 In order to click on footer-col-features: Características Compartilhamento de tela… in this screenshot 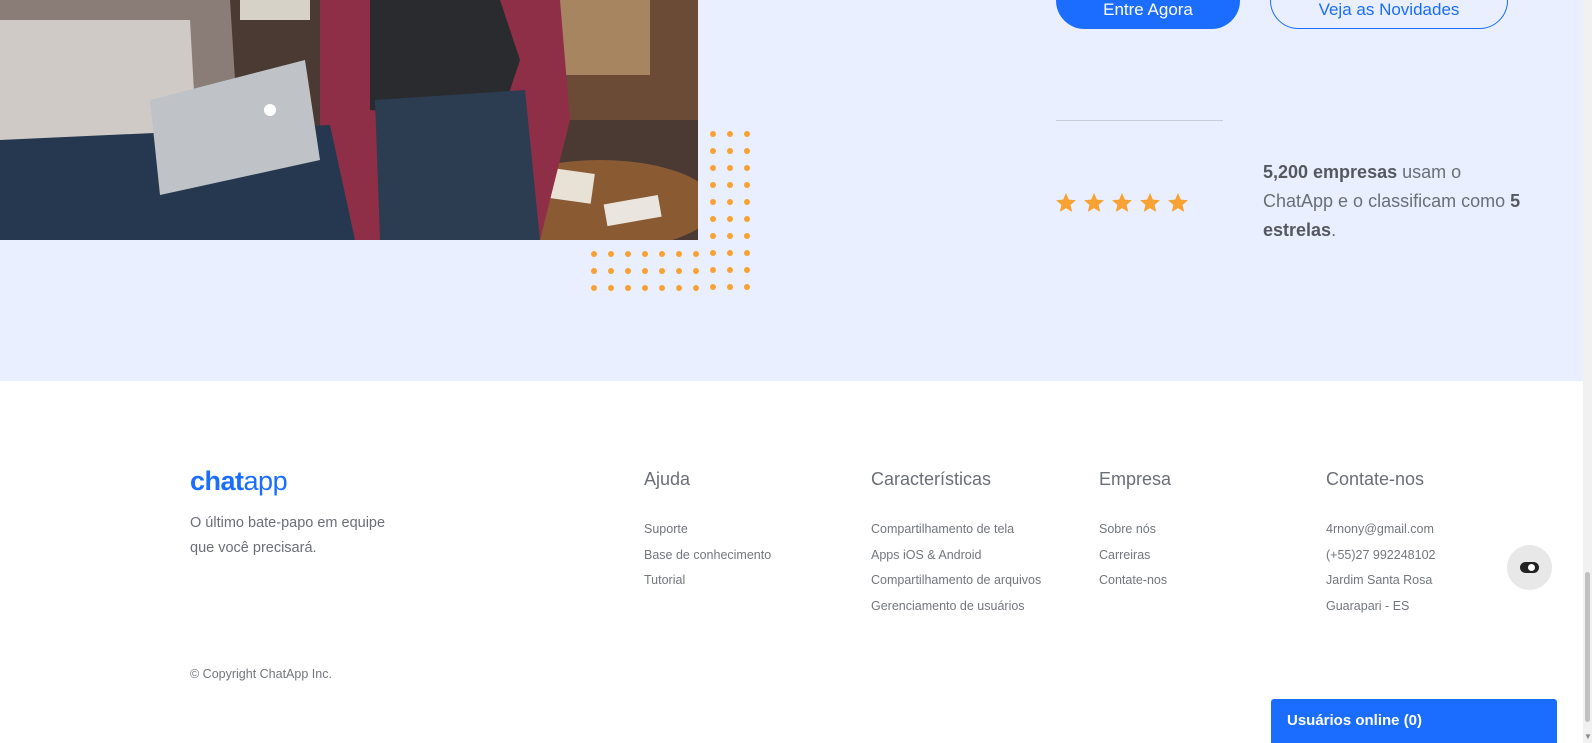, I will do `click(956, 545)`.